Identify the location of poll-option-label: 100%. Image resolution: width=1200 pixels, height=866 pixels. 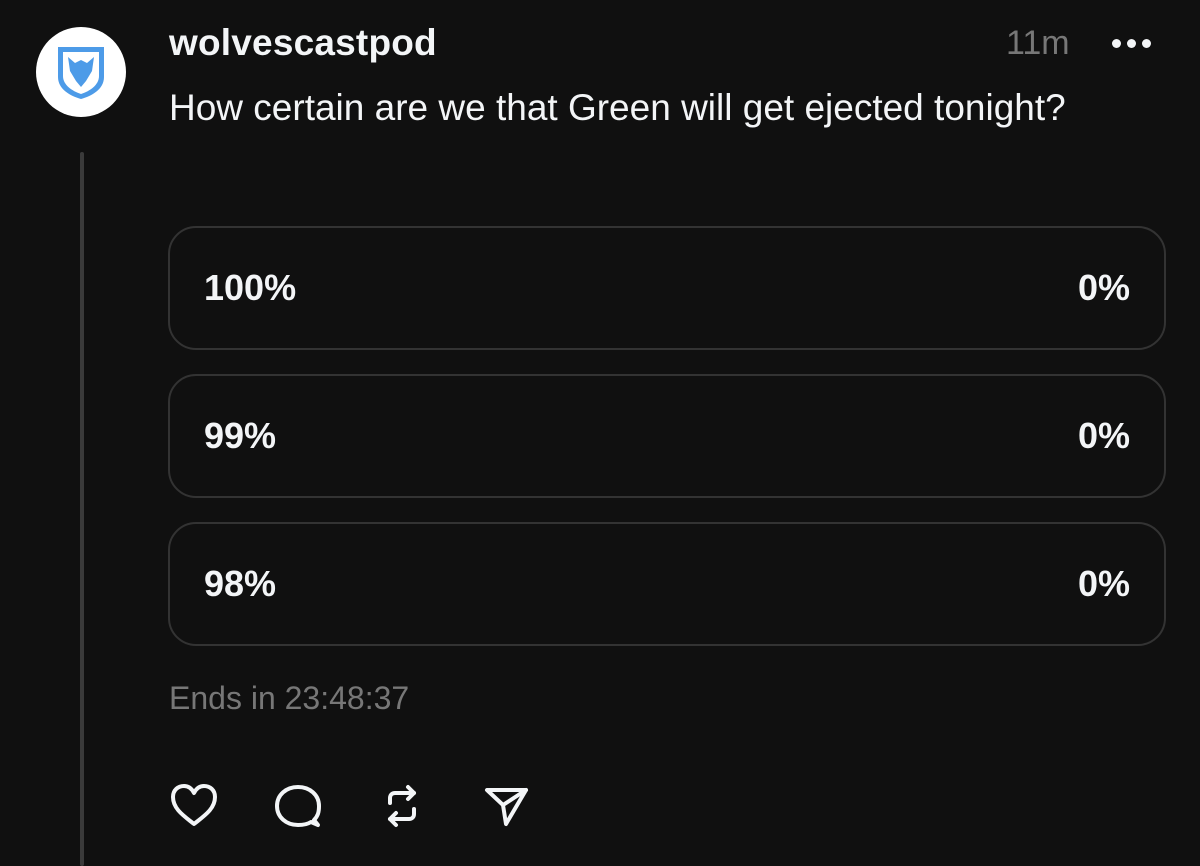
(250, 287).